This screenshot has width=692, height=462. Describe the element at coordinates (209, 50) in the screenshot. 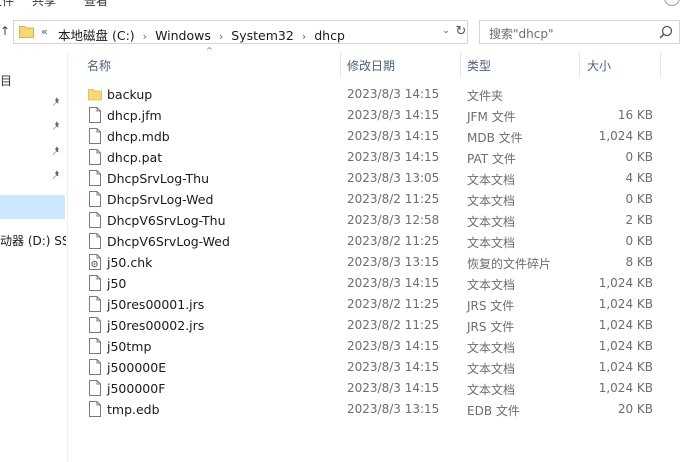

I see `sort-ascending-icon: ^` at that location.